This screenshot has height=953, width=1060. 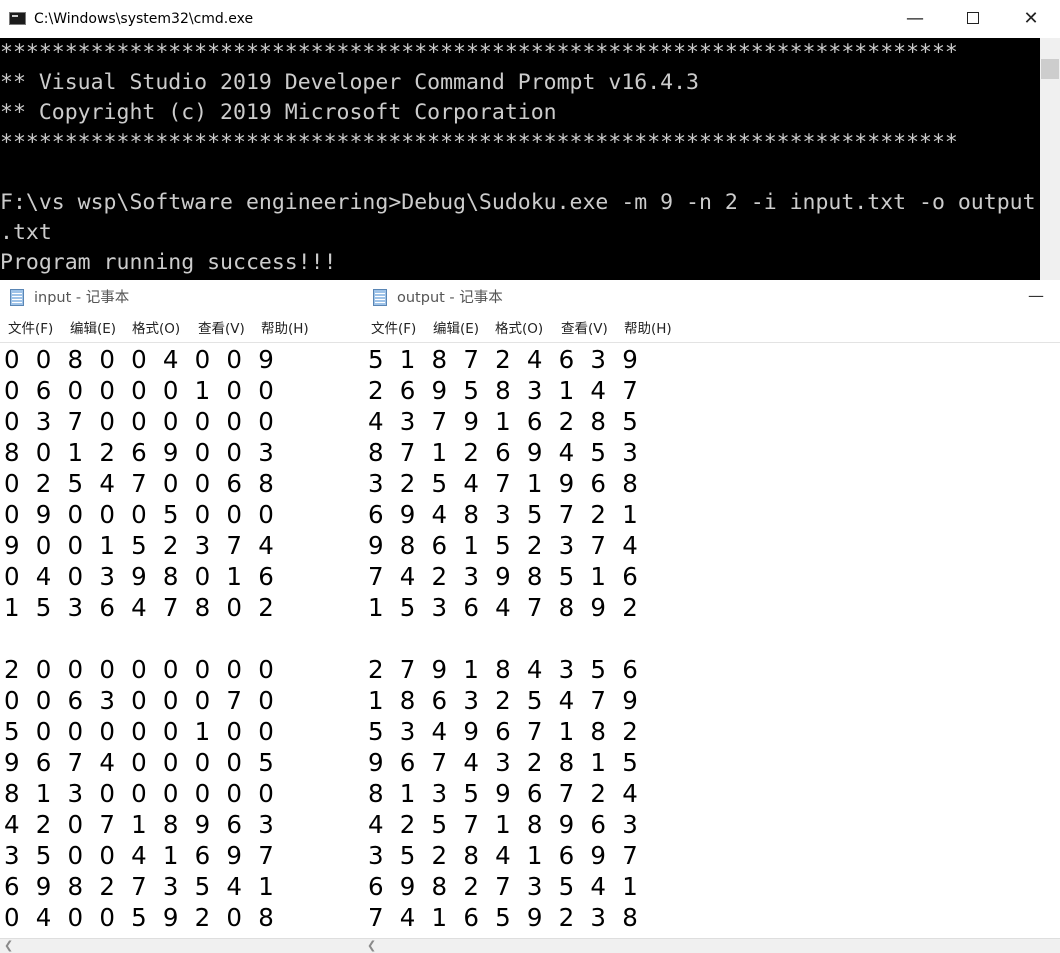 I want to click on console-line: .txt, so click(x=26, y=232).